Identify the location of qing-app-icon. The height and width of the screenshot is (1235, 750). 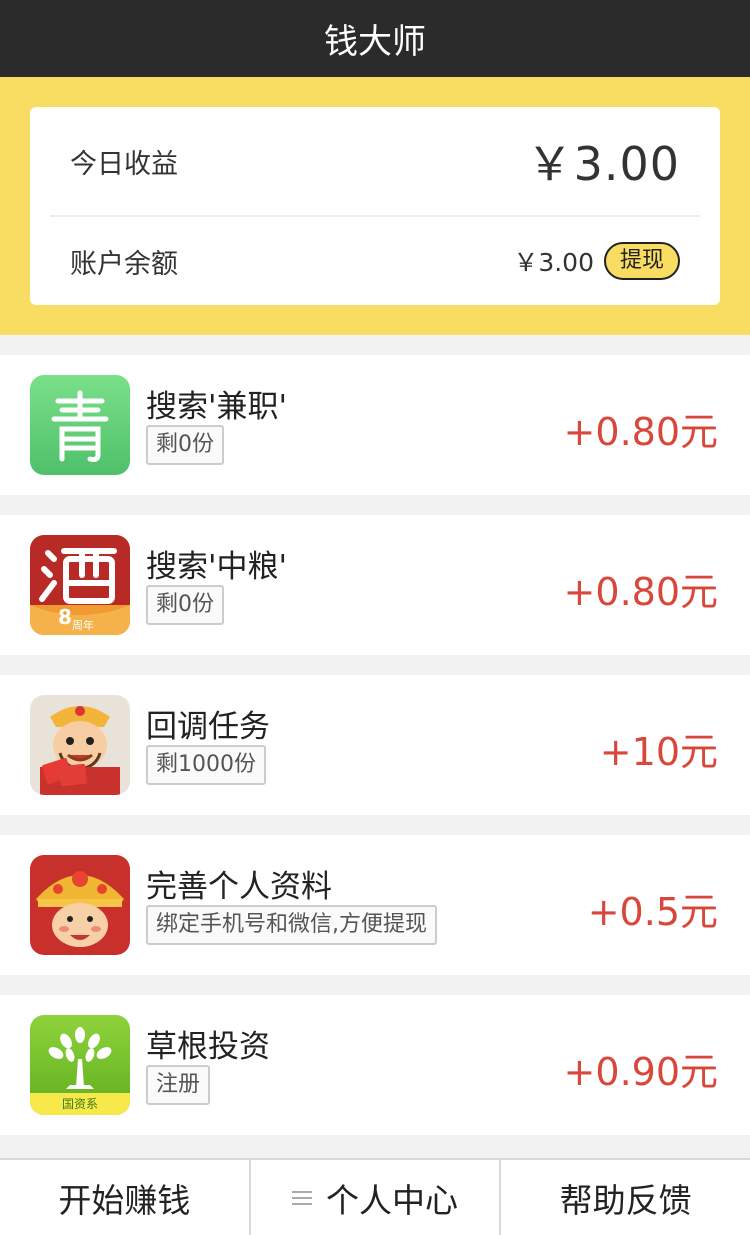
(80, 425).